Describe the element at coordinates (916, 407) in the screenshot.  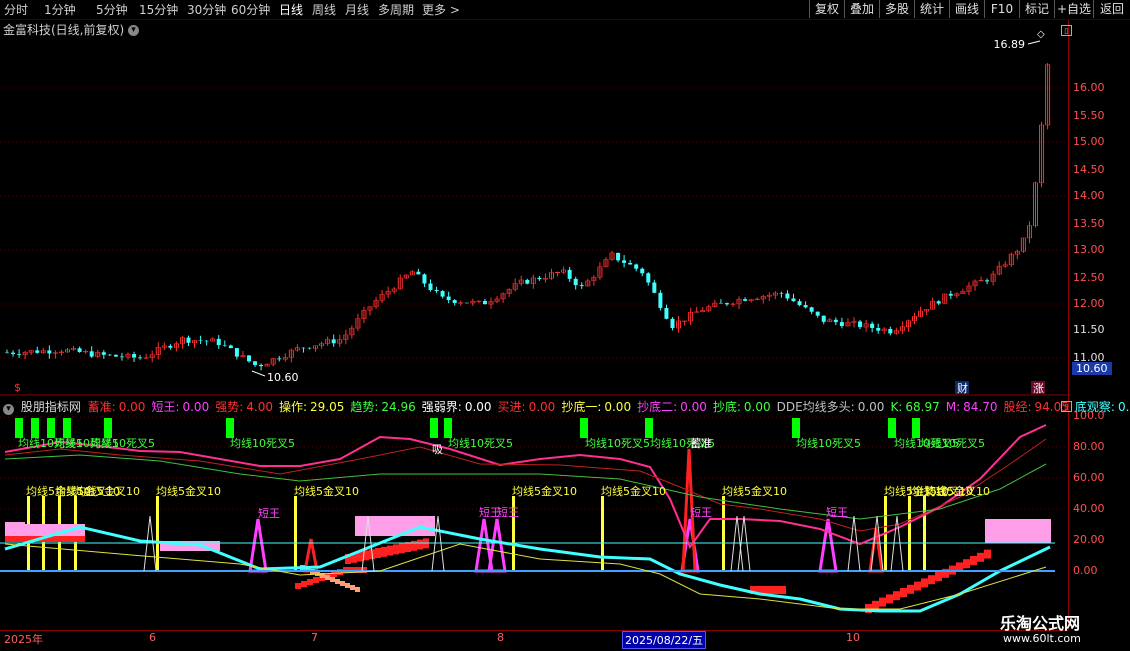
I see `indicator-field: K: 68.97` at that location.